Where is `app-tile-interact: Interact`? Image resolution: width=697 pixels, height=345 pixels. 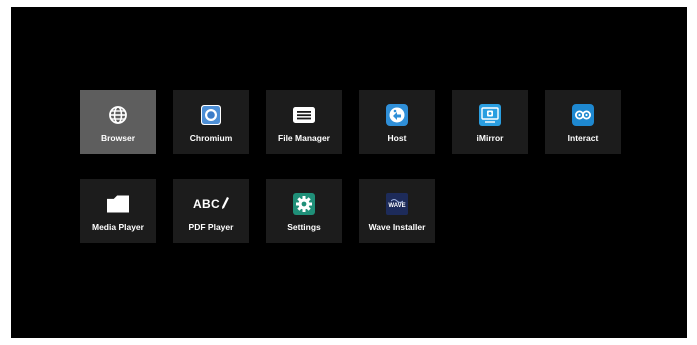 app-tile-interact: Interact is located at coordinates (583, 122).